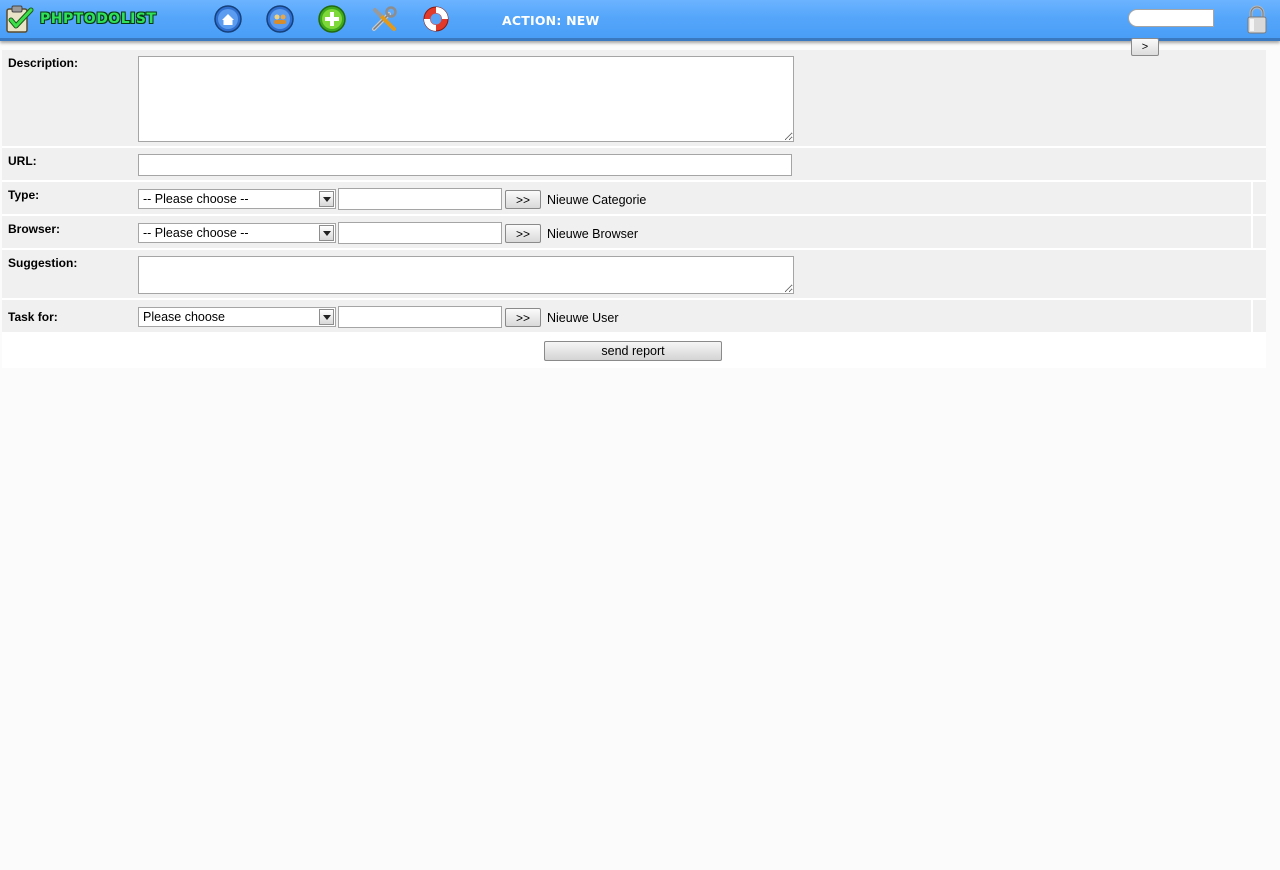 This screenshot has width=1280, height=870. Describe the element at coordinates (332, 19) in the screenshot. I see `add-icon` at that location.